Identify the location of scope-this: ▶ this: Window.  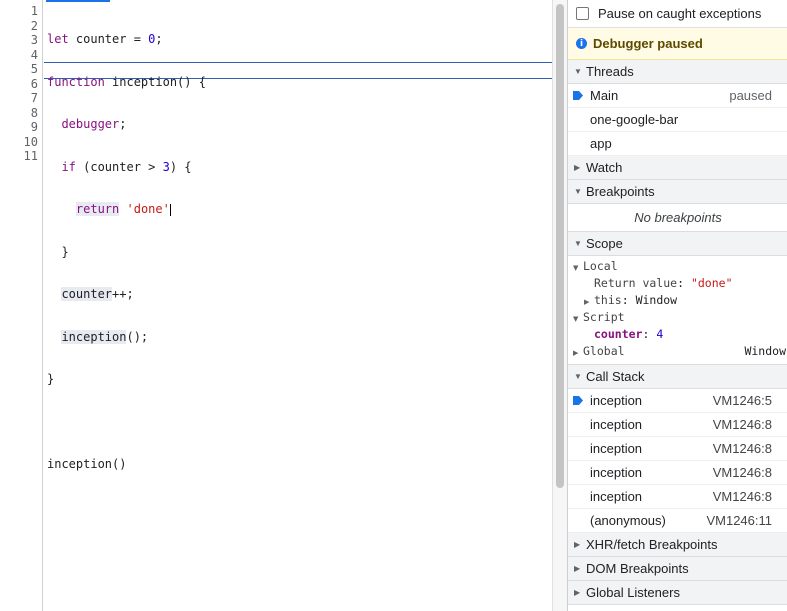
(677, 300).